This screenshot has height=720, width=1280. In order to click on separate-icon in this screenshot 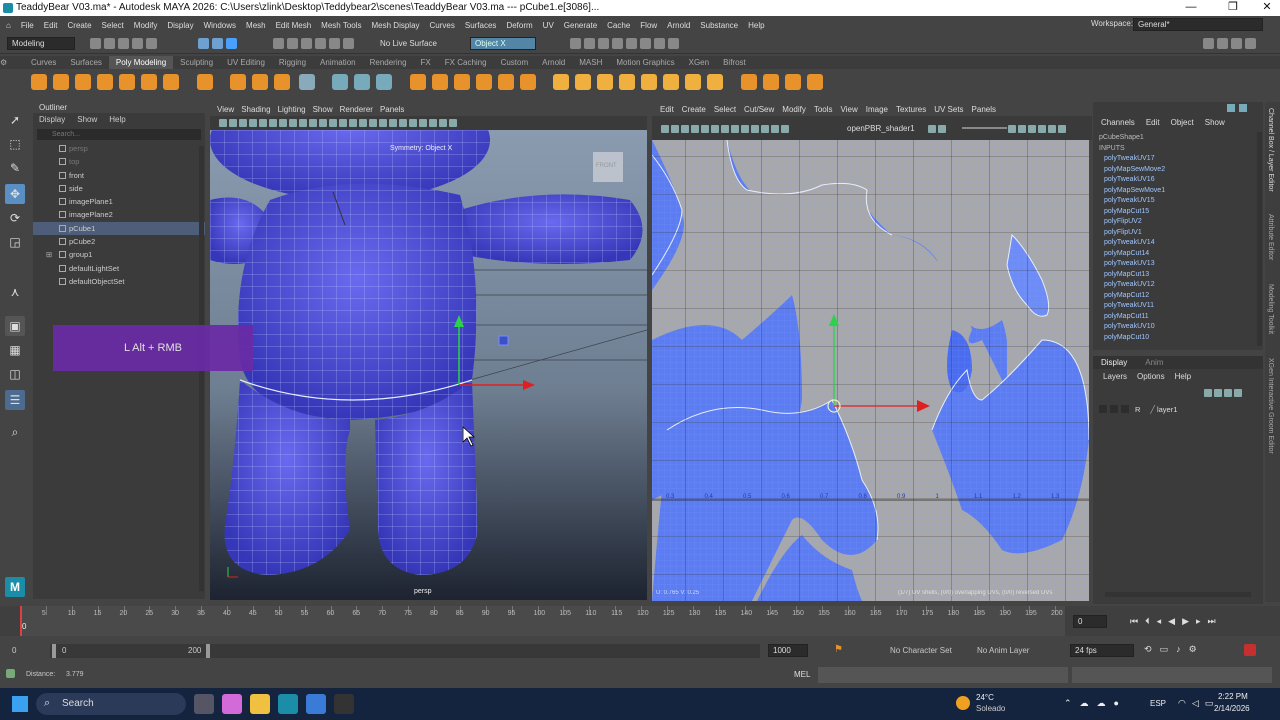, I will do `click(362, 82)`.